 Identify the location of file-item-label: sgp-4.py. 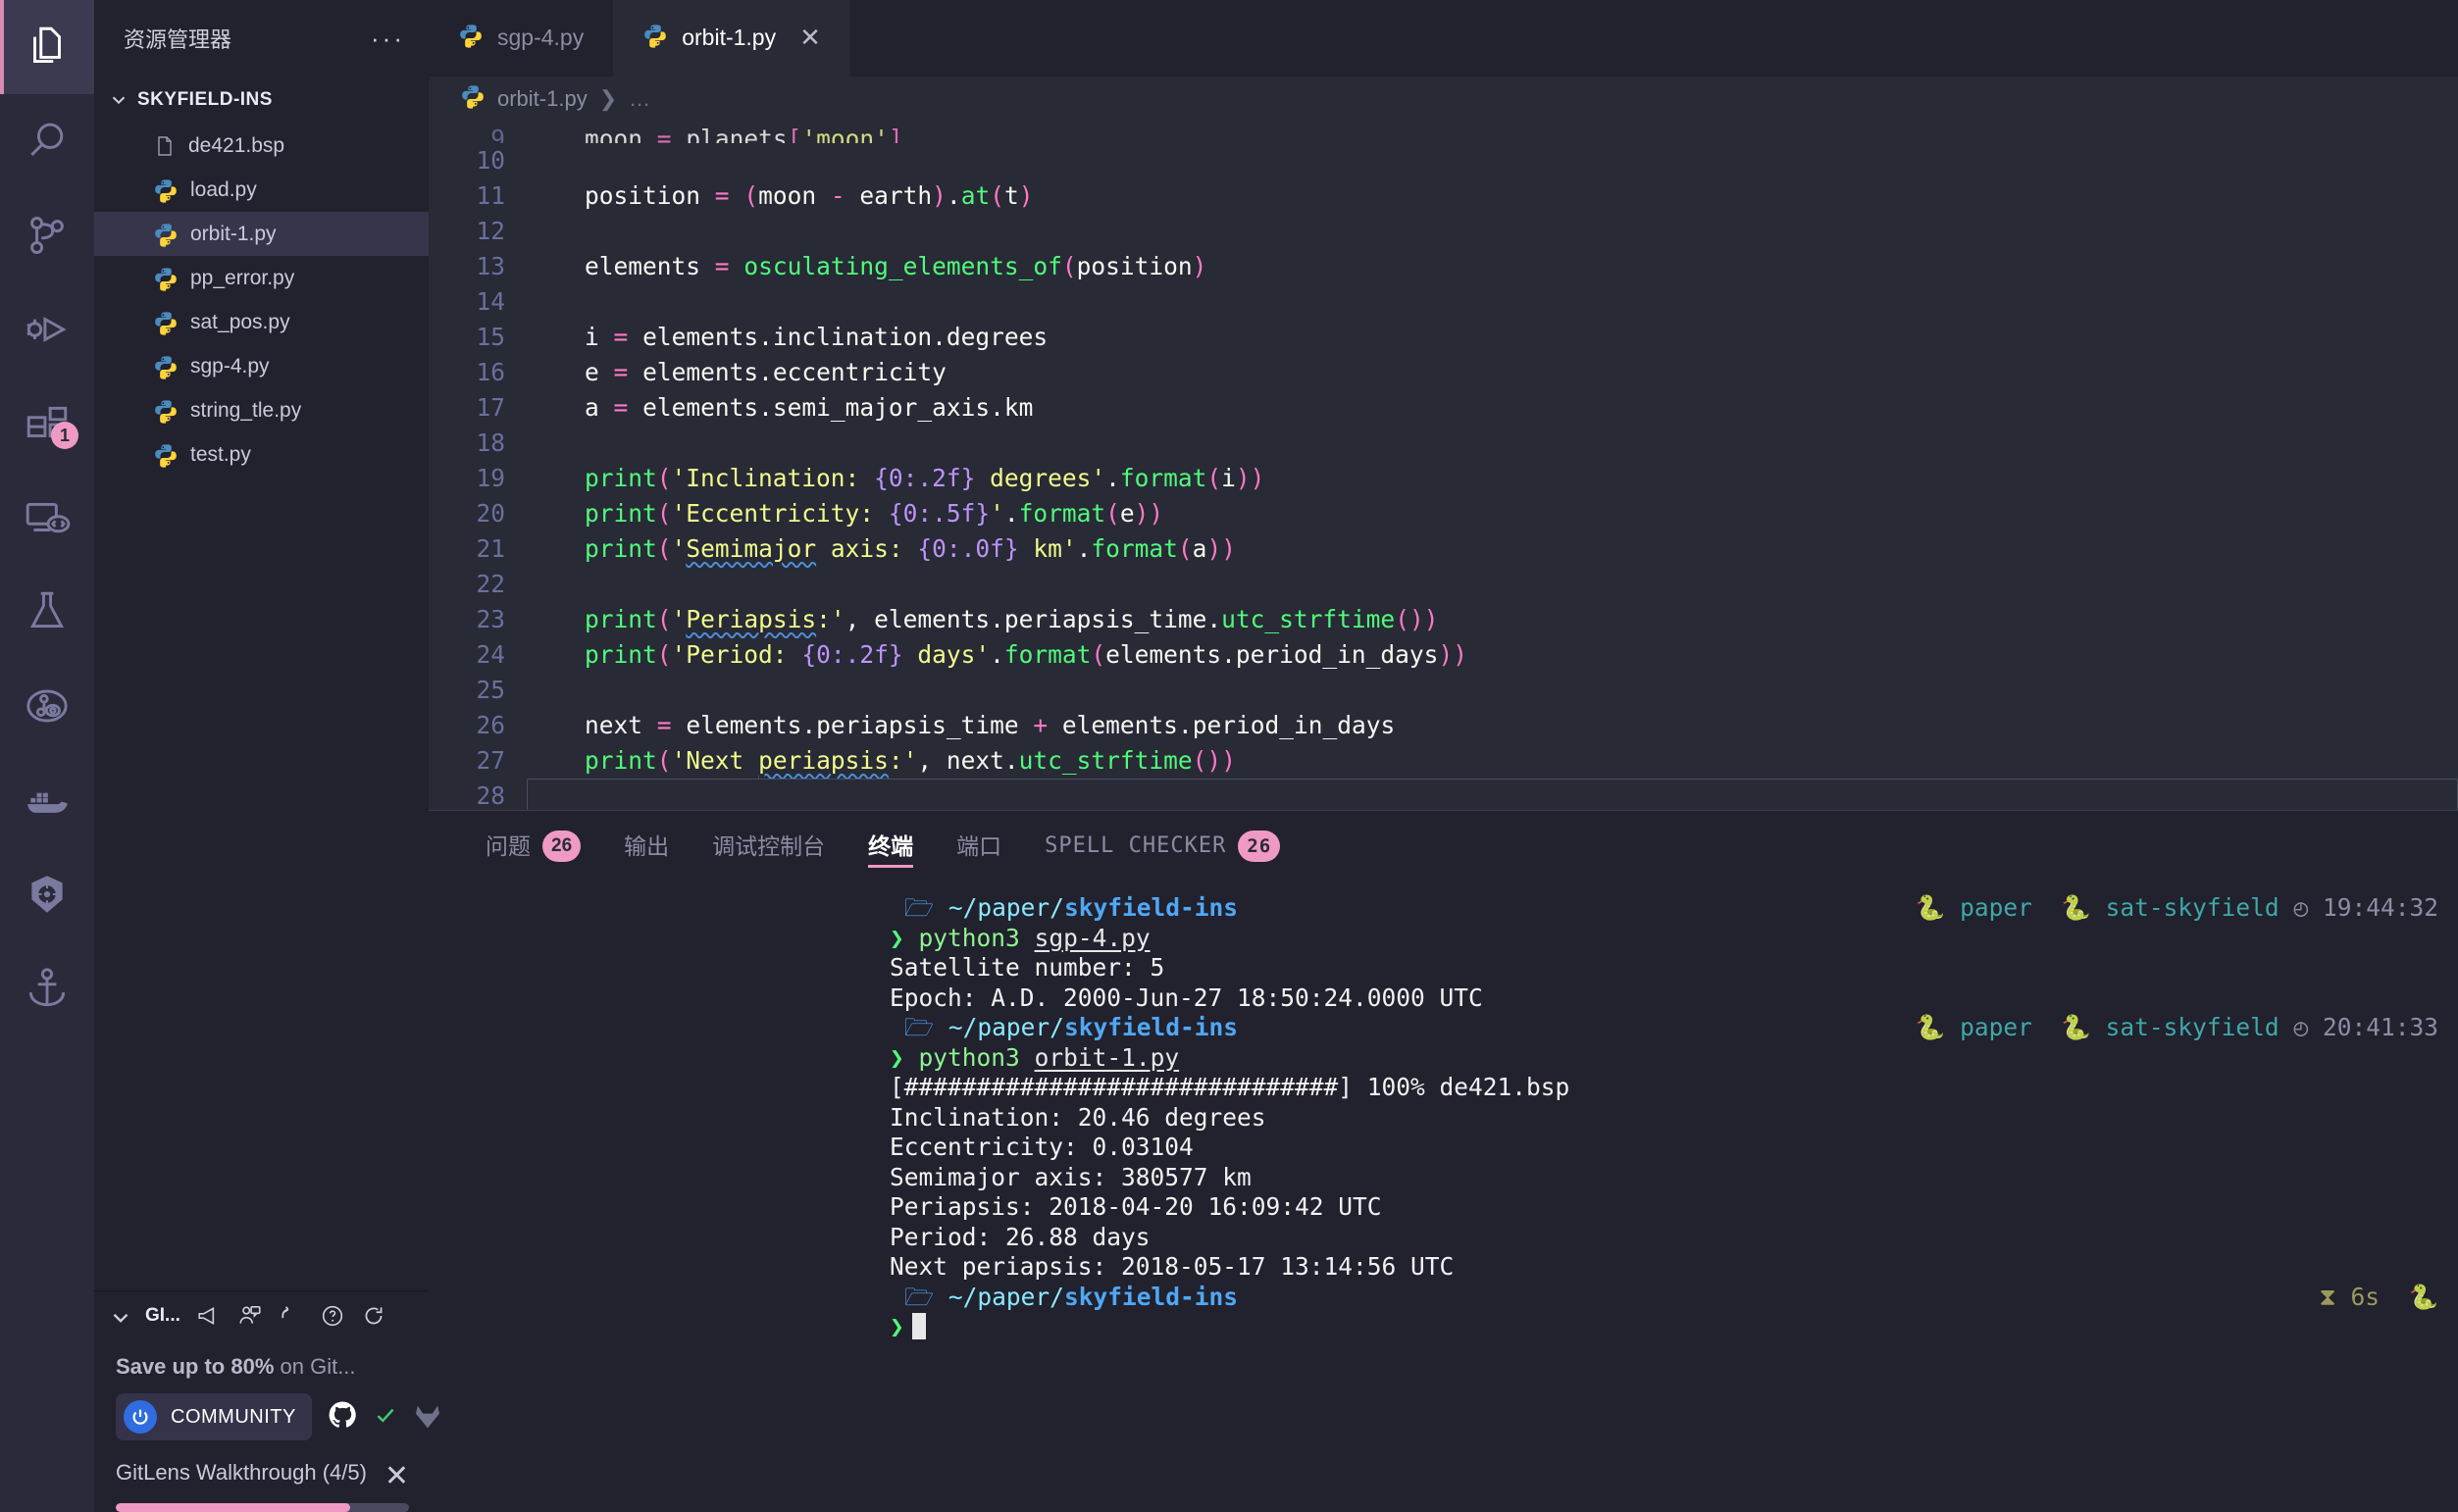
(230, 366).